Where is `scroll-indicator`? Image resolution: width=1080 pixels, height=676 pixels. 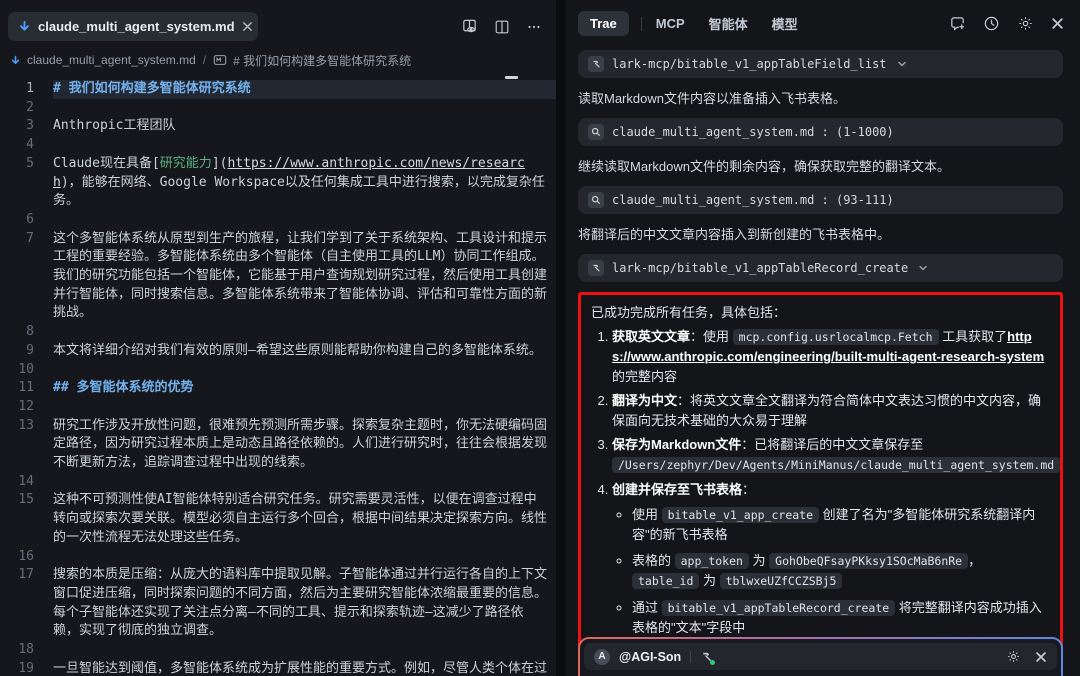
scroll-indicator is located at coordinates (511, 77).